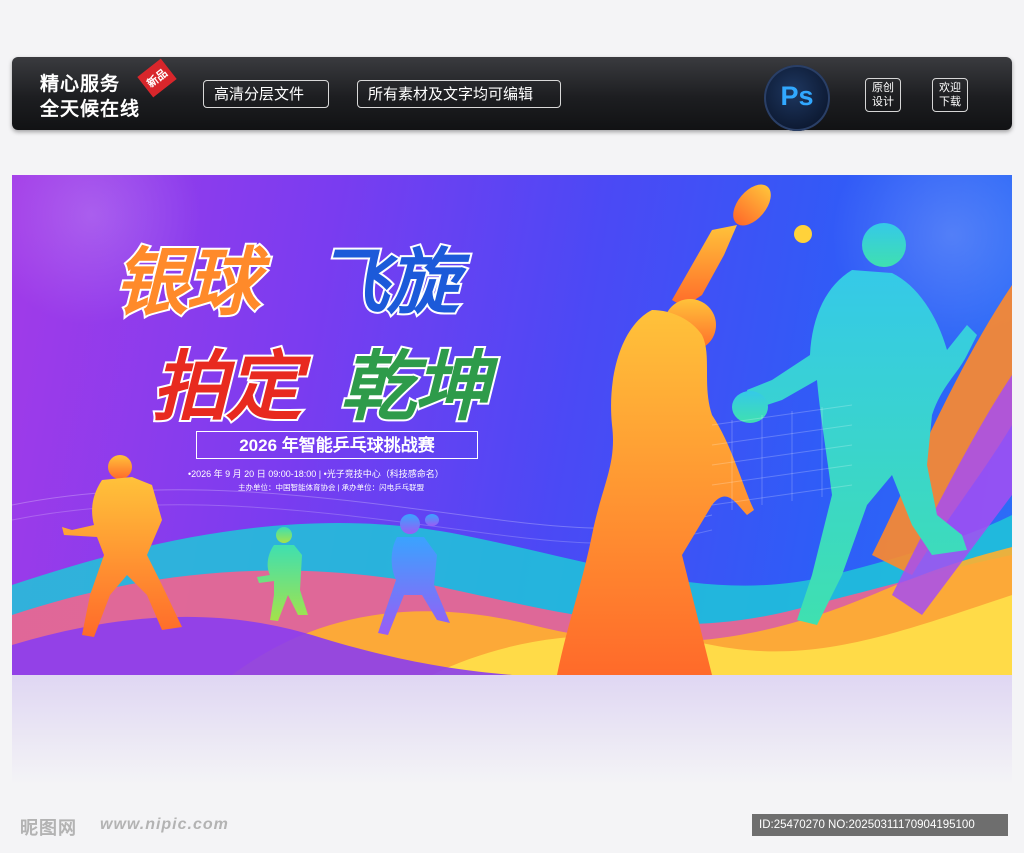  I want to click on welcome-download-button: 欢迎 下载, so click(950, 95).